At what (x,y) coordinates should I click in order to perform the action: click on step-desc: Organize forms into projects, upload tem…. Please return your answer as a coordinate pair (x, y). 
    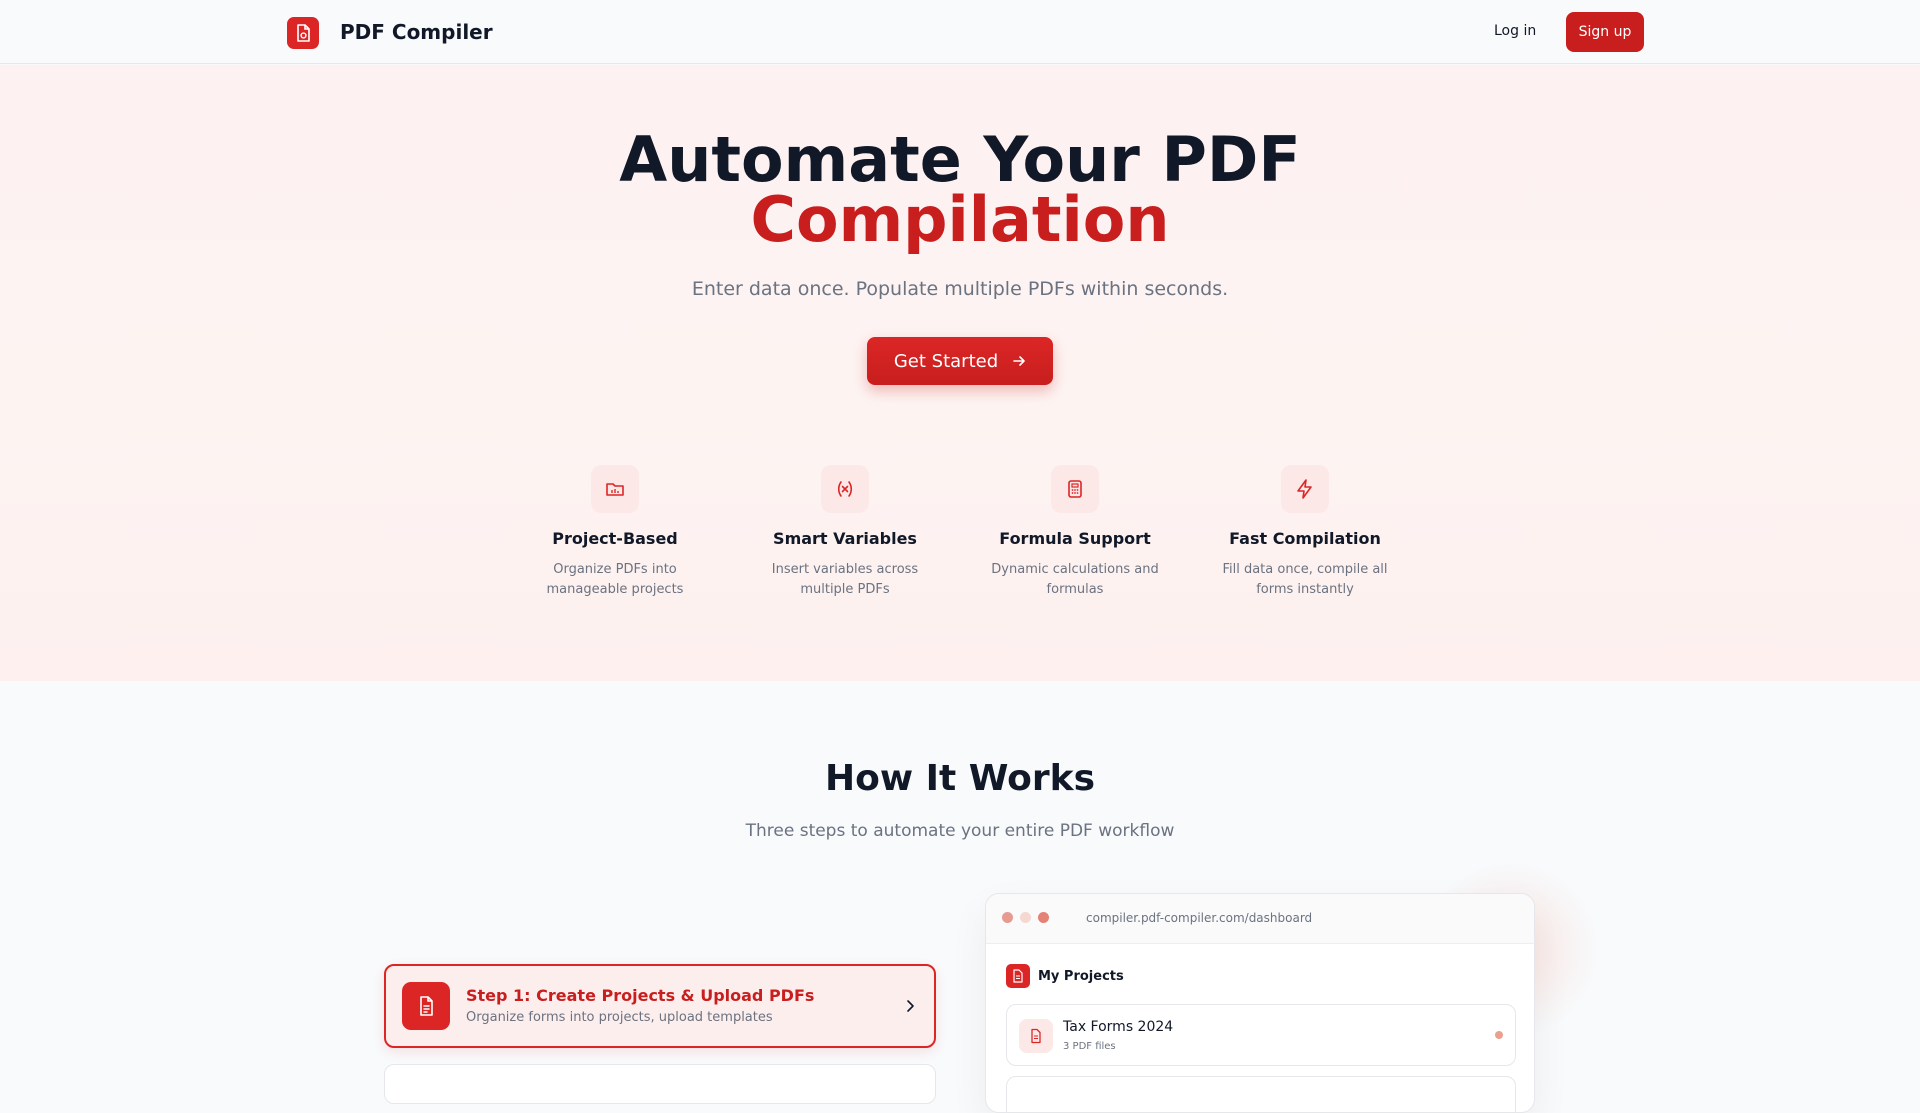
    Looking at the image, I should click on (619, 1017).